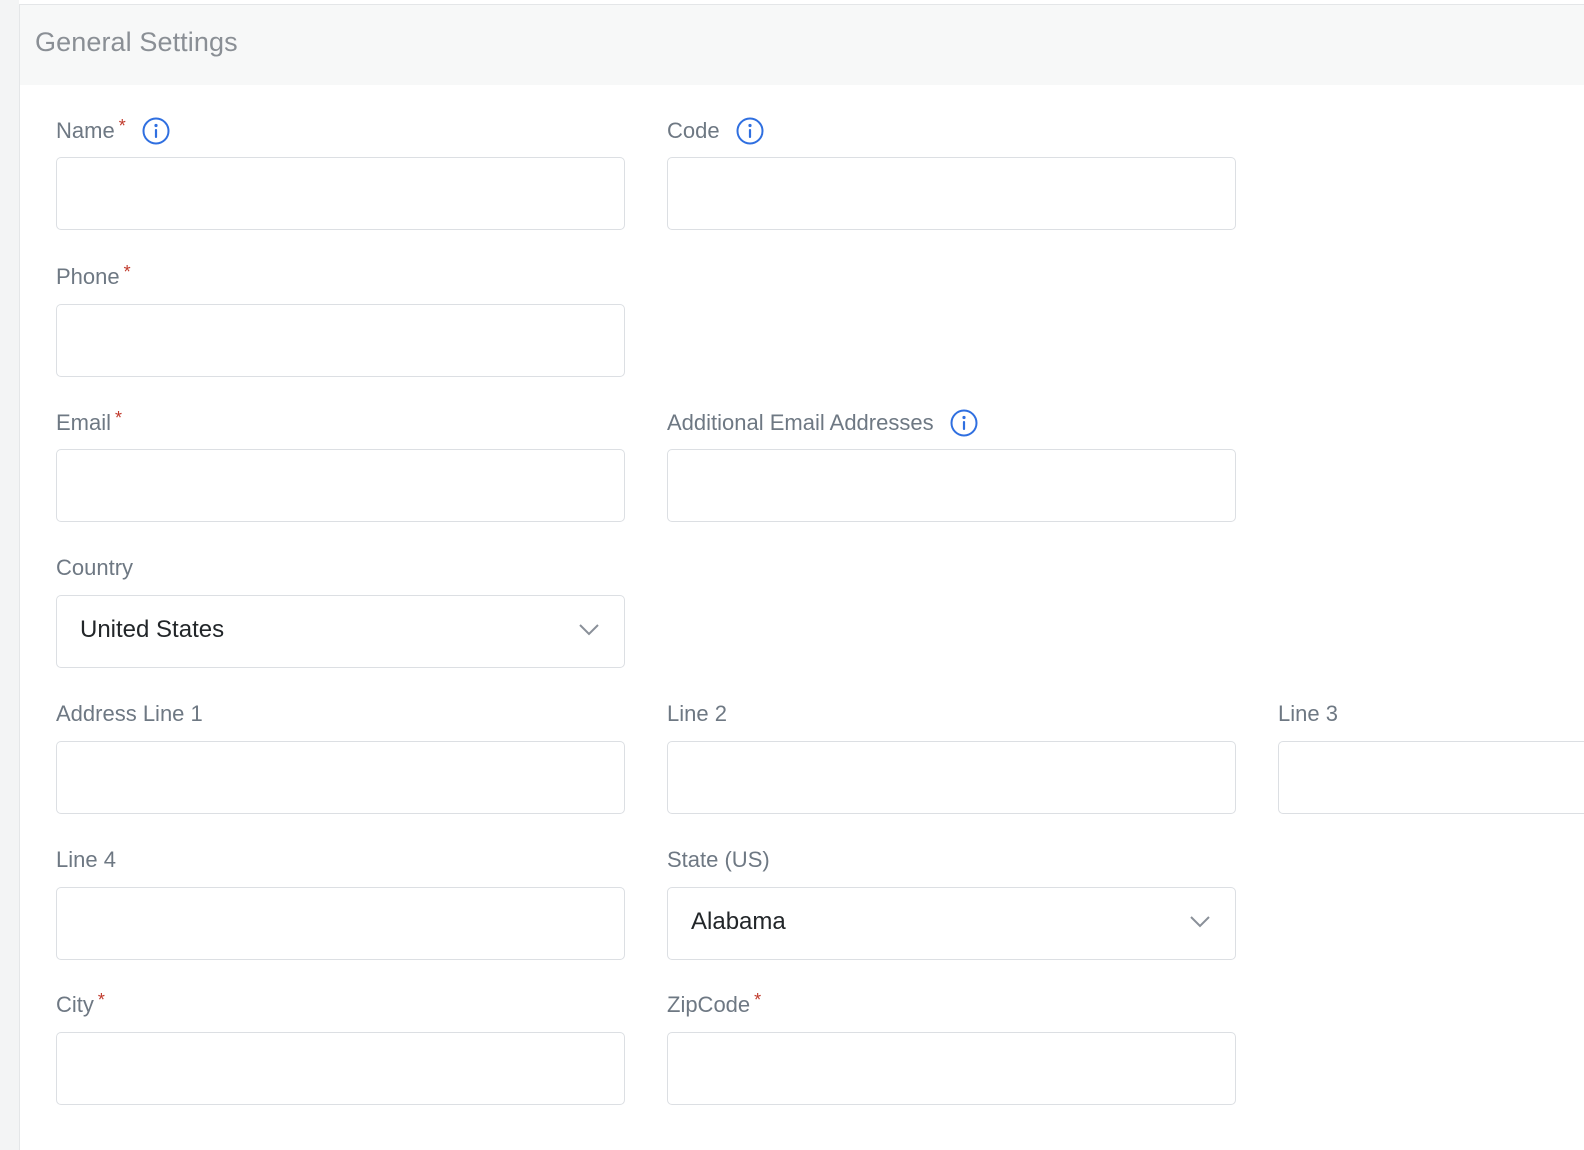 The height and width of the screenshot is (1150, 1584). I want to click on name-label-text: Name, so click(85, 130).